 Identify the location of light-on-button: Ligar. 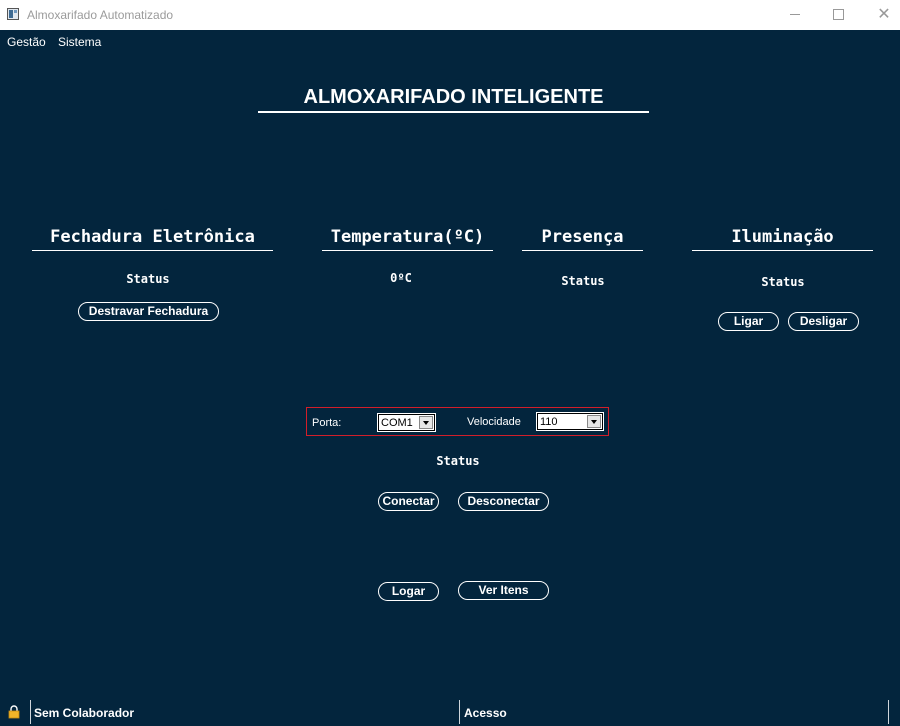
(748, 321).